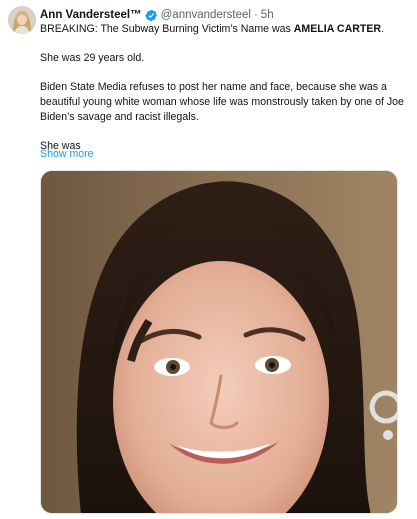 The height and width of the screenshot is (519, 417). I want to click on verified-badge-icon, so click(151, 15).